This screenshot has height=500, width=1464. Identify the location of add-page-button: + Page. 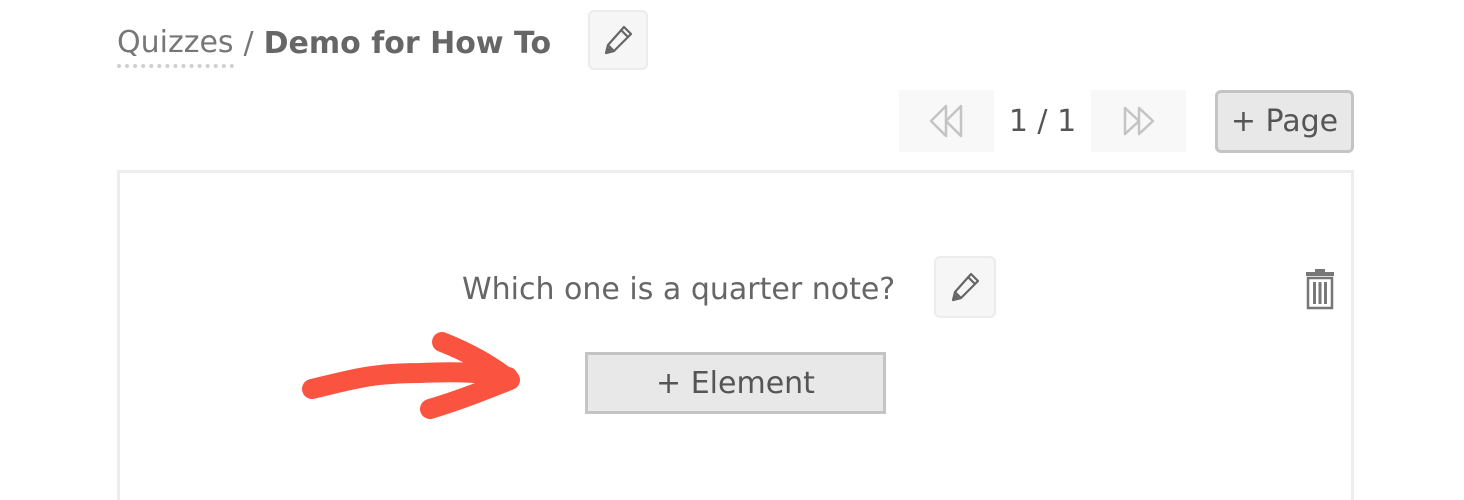
(1284, 121).